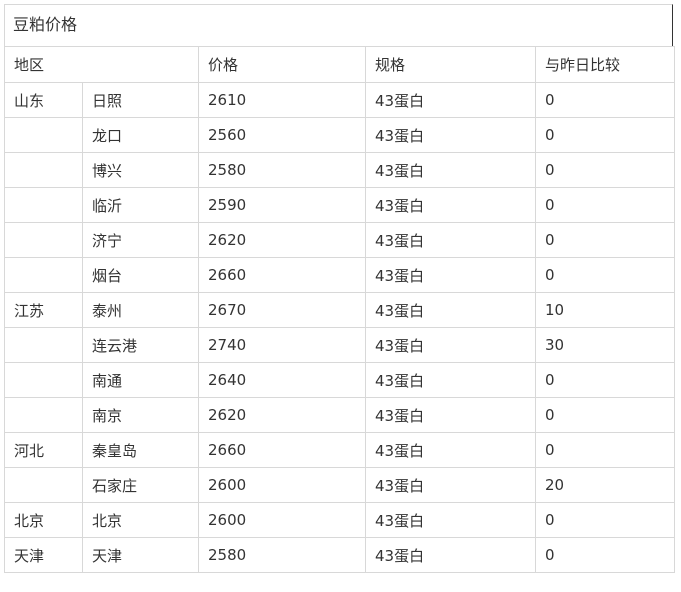  What do you see at coordinates (282, 205) in the screenshot?
I see `price-cell: 2590` at bounding box center [282, 205].